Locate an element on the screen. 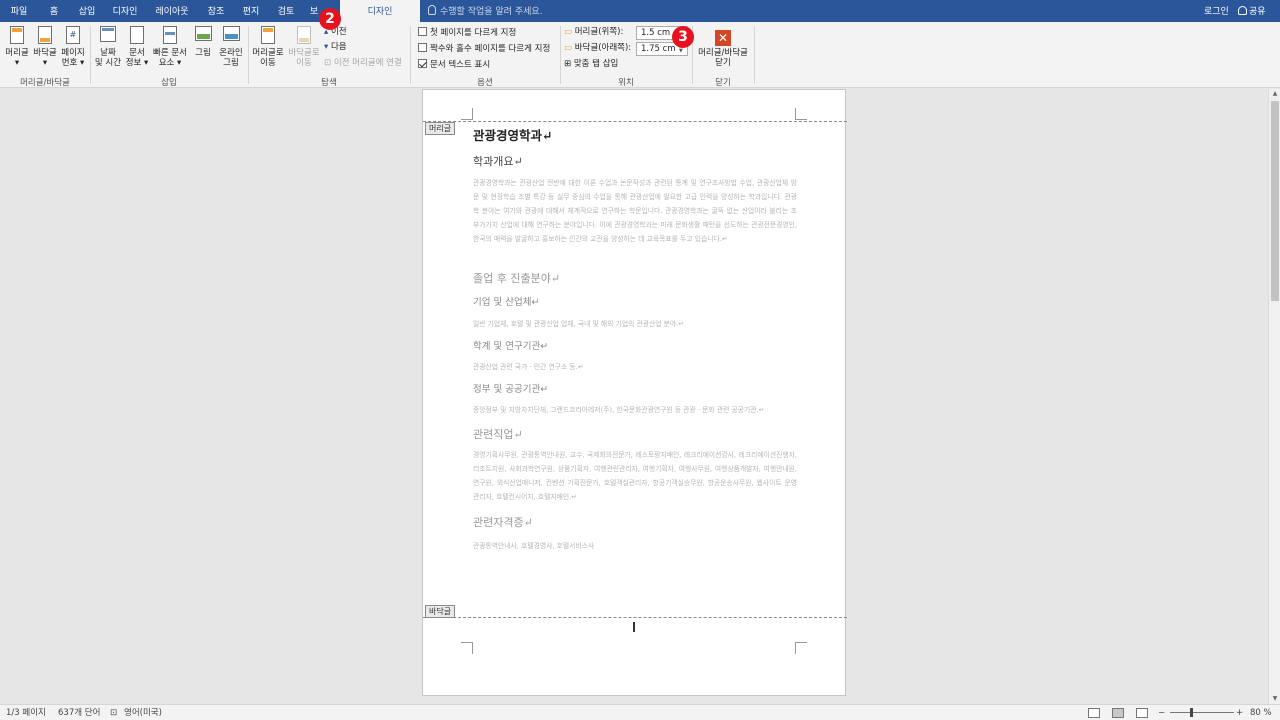 The height and width of the screenshot is (720, 1280). close-icon: ✕ is located at coordinates (723, 38).